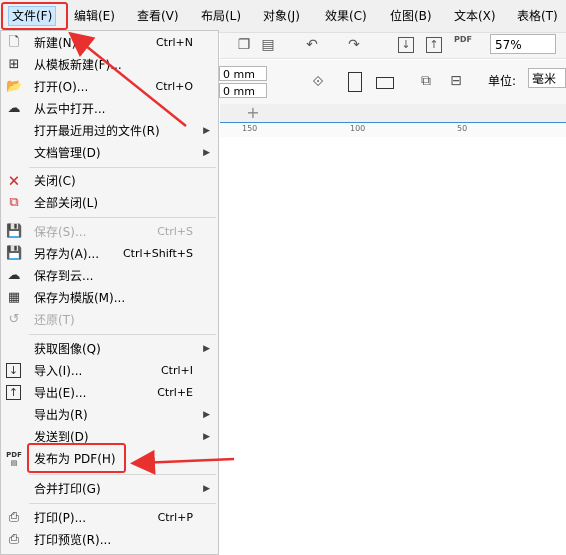  I want to click on menu-item-new: 🗋 新建(N) Ctrl+N, so click(109, 43).